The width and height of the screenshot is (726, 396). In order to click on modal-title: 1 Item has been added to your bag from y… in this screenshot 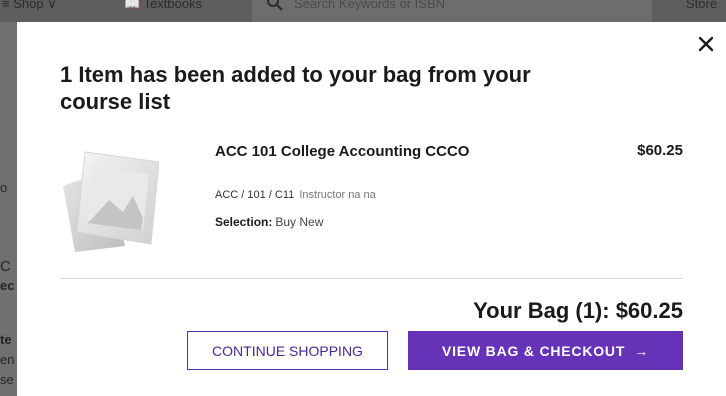, I will do `click(295, 88)`.